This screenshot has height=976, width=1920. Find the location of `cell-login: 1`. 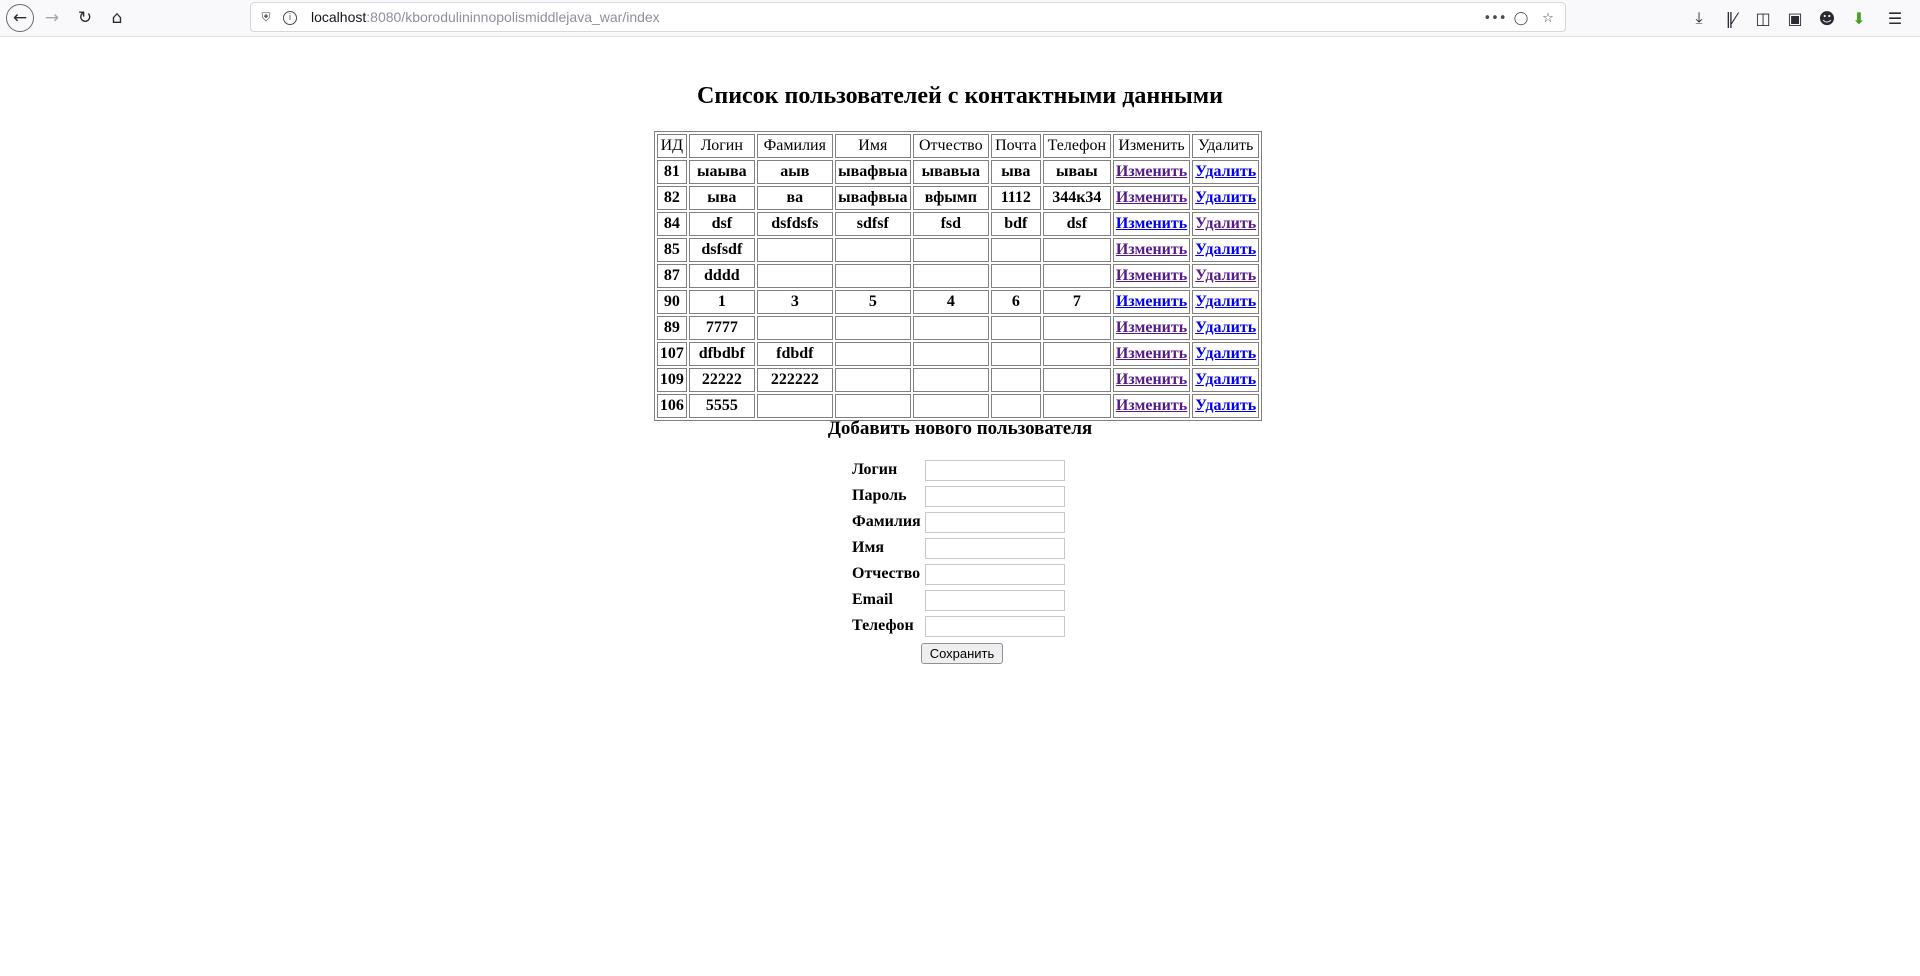

cell-login: 1 is located at coordinates (721, 302).